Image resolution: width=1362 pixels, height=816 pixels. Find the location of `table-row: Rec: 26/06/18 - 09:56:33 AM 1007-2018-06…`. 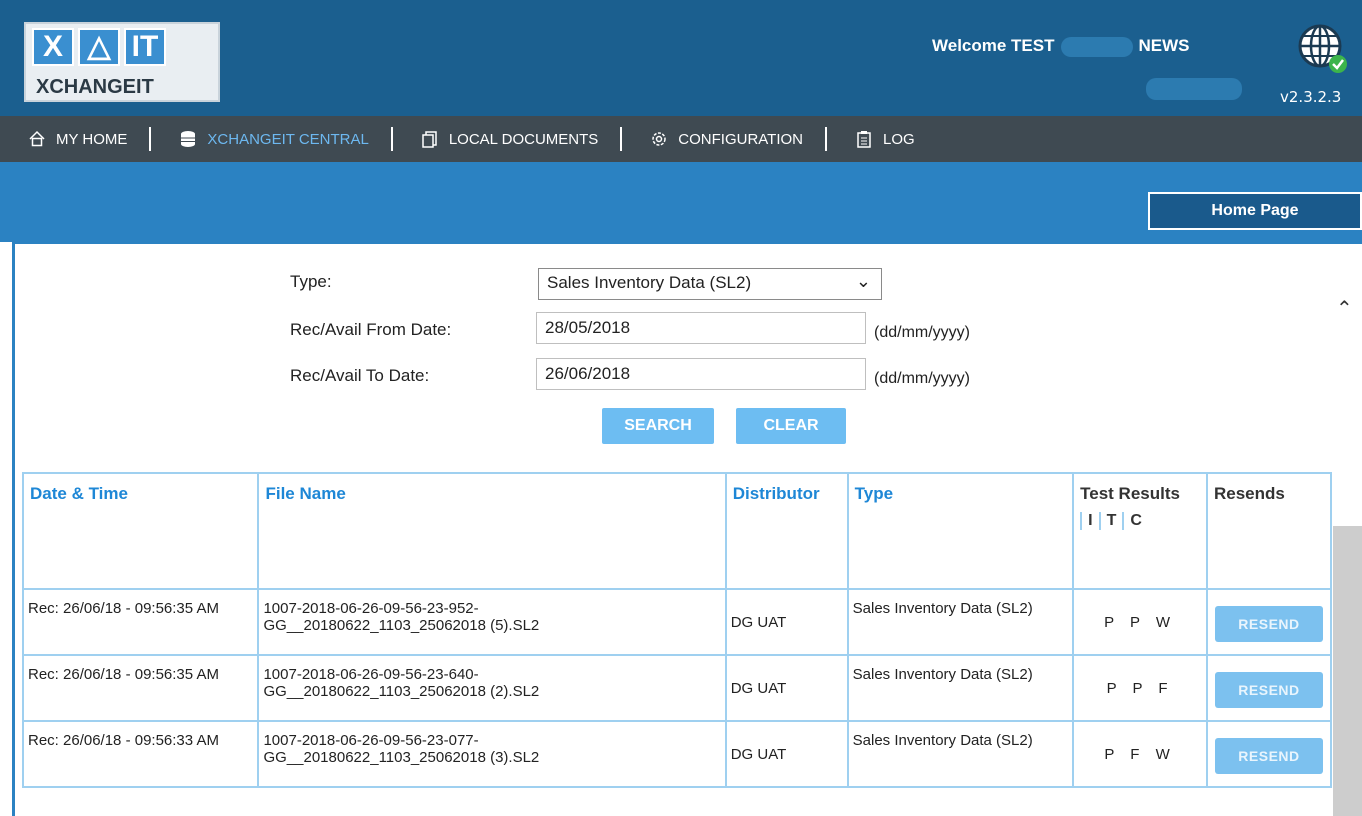

table-row: Rec: 26/06/18 - 09:56:33 AM 1007-2018-06… is located at coordinates (677, 754).